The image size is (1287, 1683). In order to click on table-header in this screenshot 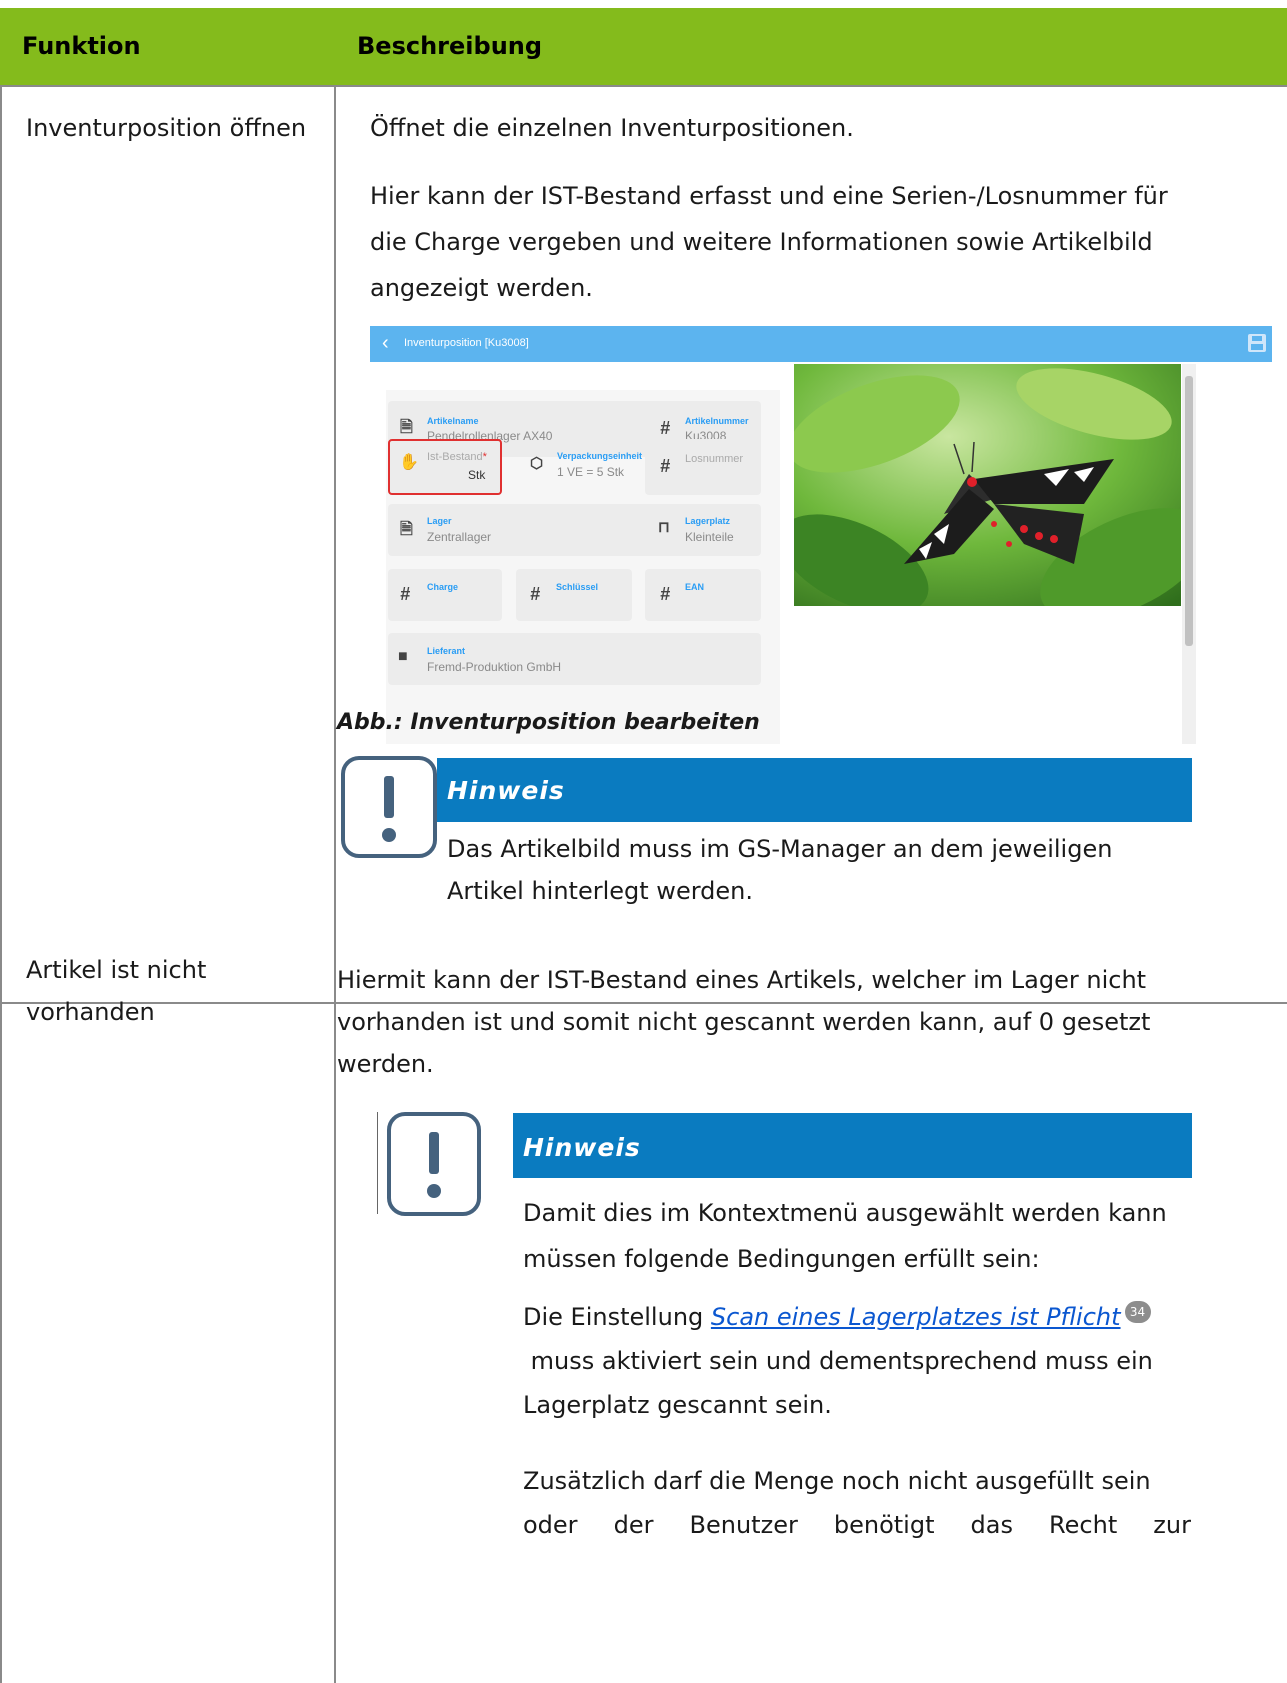, I will do `click(643, 47)`.